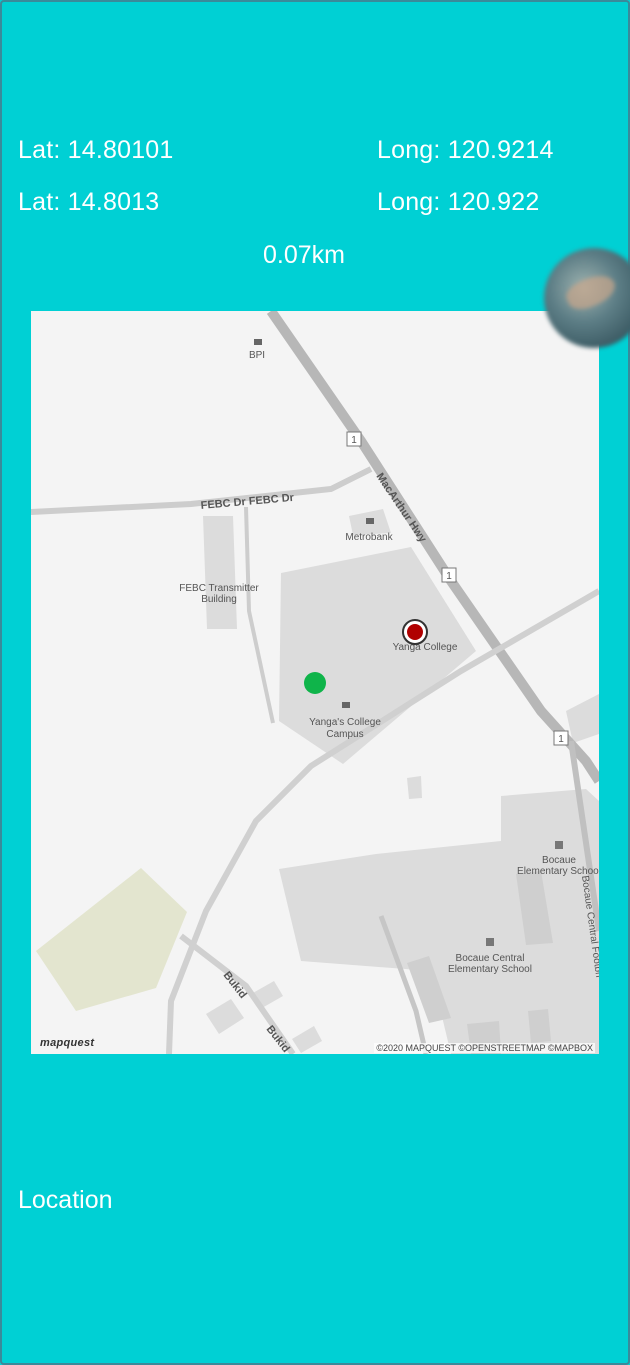 This screenshot has height=1365, width=630. Describe the element at coordinates (414, 787) in the screenshot. I see `small-building` at that location.